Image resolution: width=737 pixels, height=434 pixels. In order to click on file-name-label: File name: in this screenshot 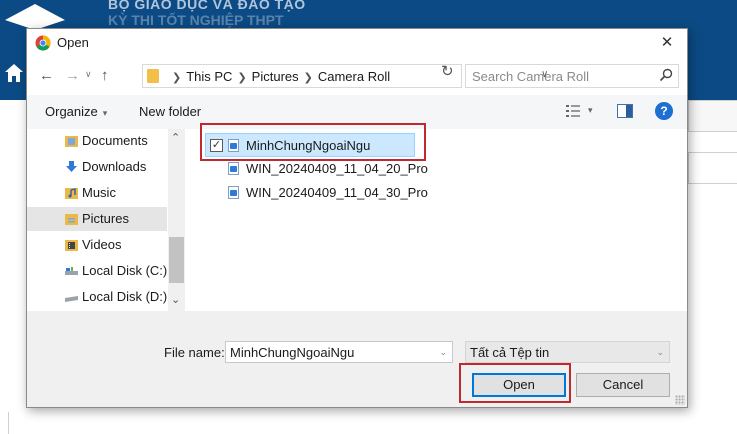, I will do `click(194, 352)`.